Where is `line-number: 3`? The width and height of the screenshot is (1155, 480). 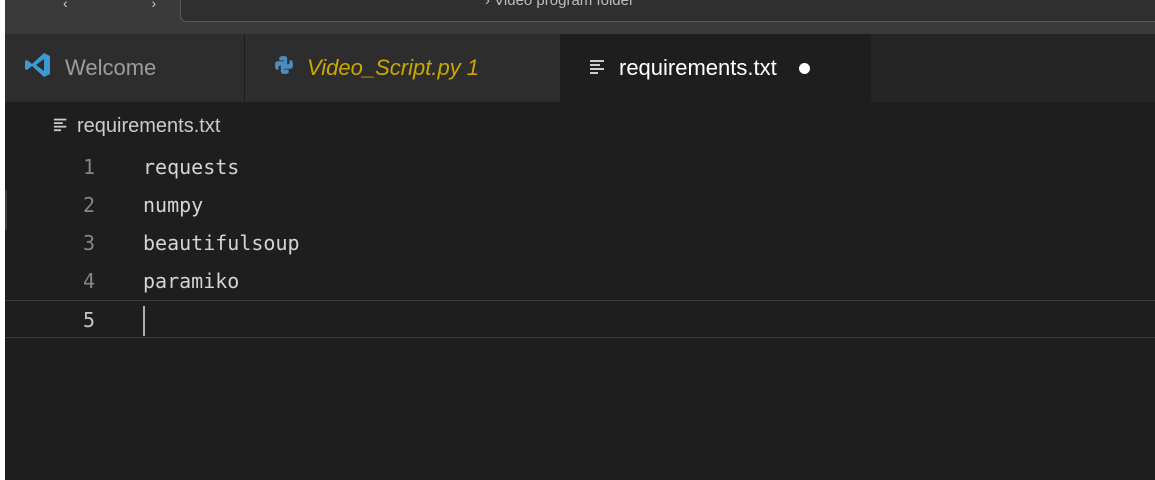
line-number: 3 is located at coordinates (88, 243).